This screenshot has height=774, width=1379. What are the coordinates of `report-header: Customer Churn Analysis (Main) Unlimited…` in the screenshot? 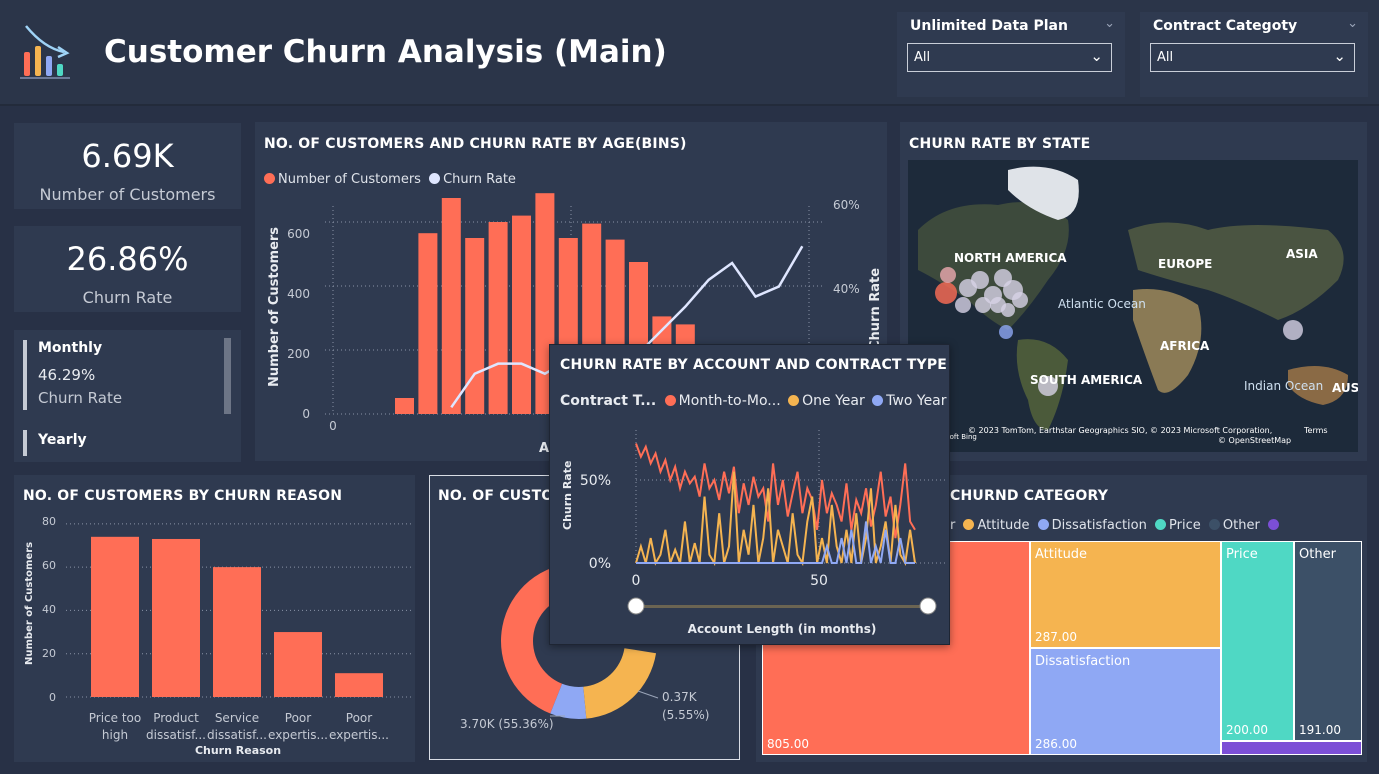 It's located at (689, 53).